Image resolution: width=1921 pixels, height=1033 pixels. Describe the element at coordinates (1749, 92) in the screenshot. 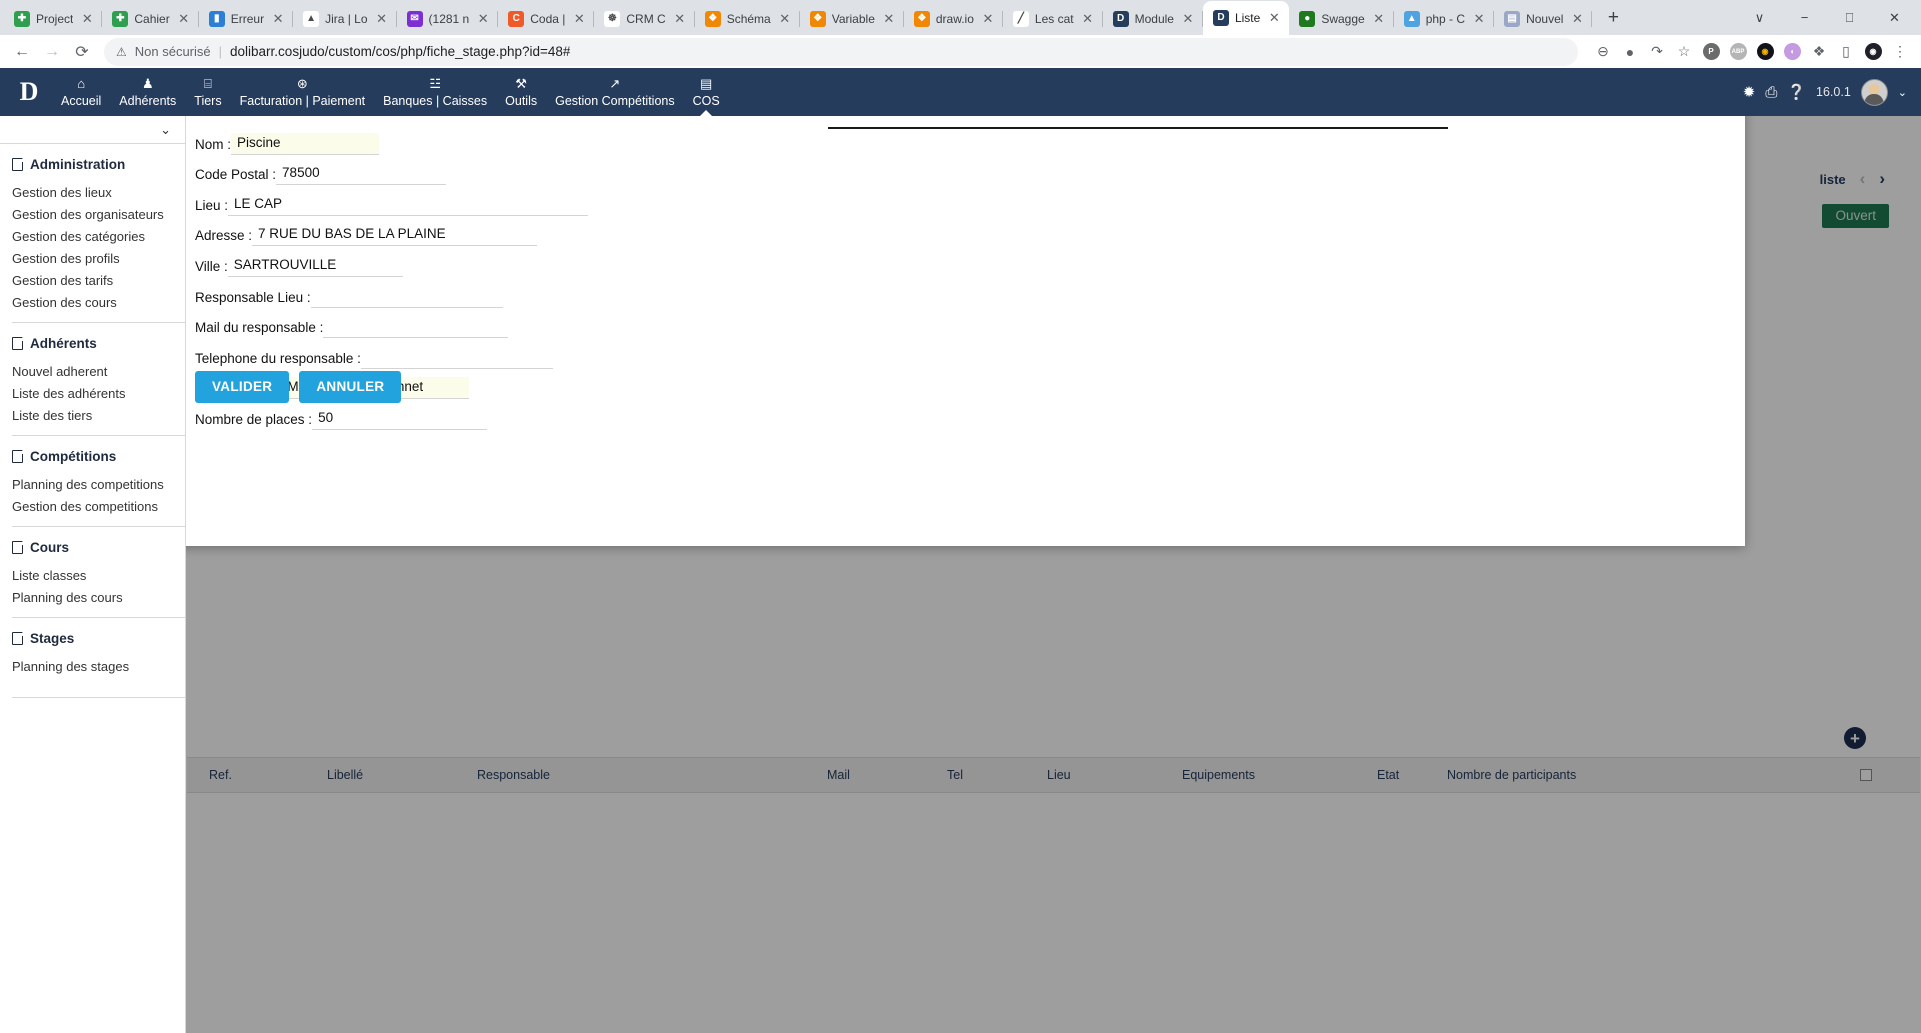

I see `bug-icon: ✹` at that location.